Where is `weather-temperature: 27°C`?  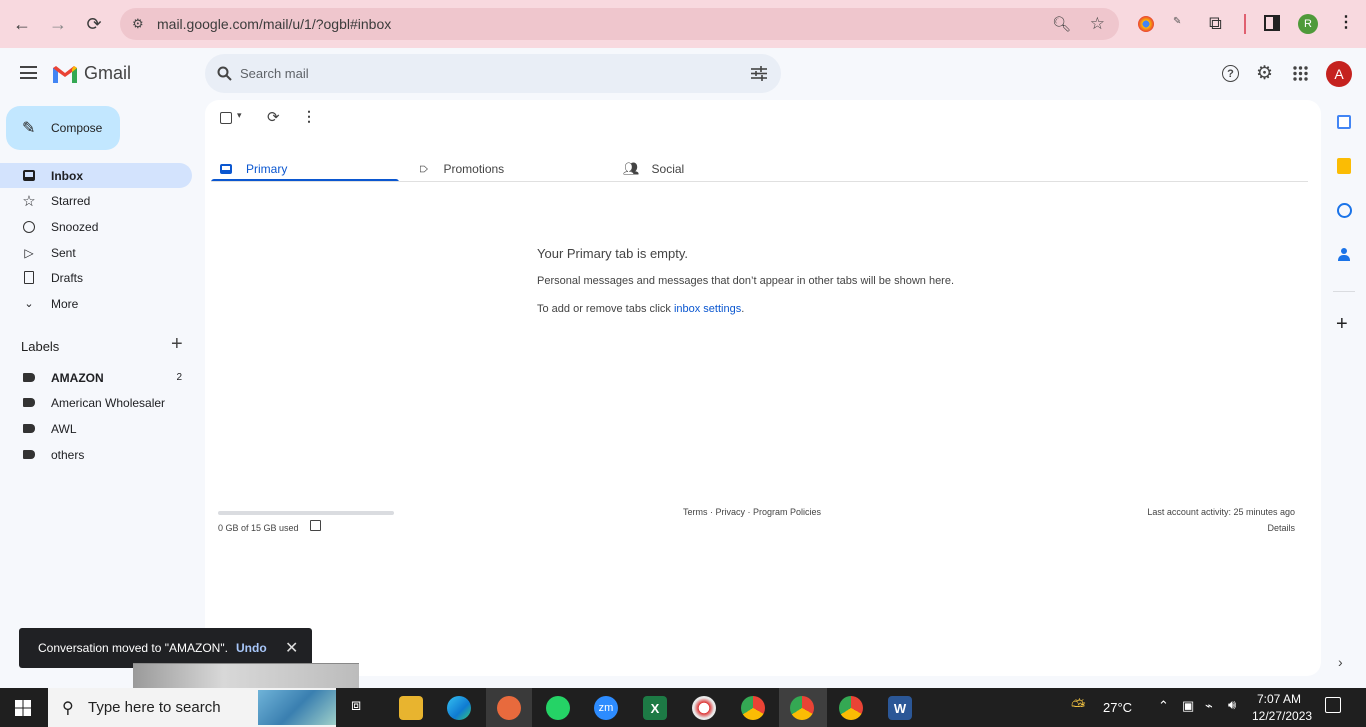 weather-temperature: 27°C is located at coordinates (1117, 707).